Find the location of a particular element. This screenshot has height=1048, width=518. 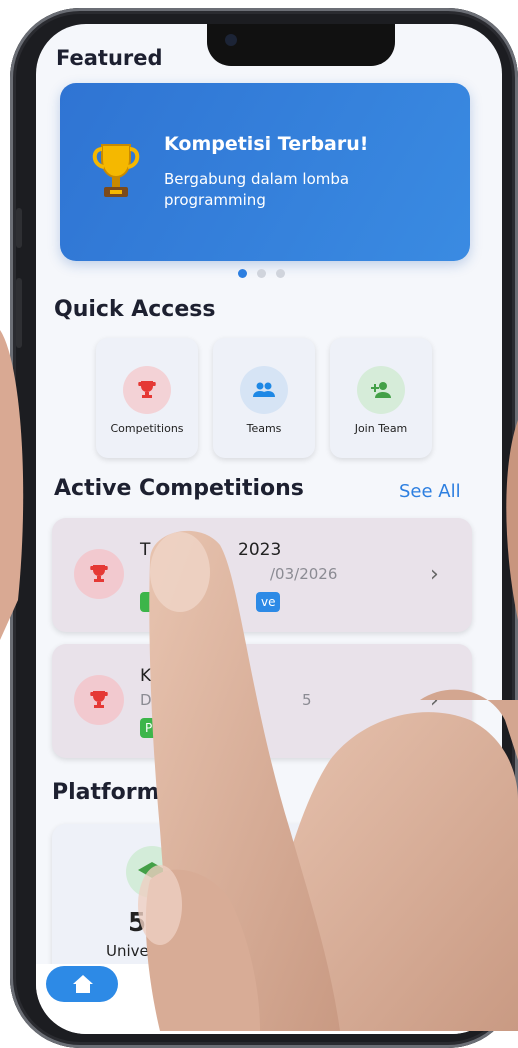

notch is located at coordinates (301, 45).